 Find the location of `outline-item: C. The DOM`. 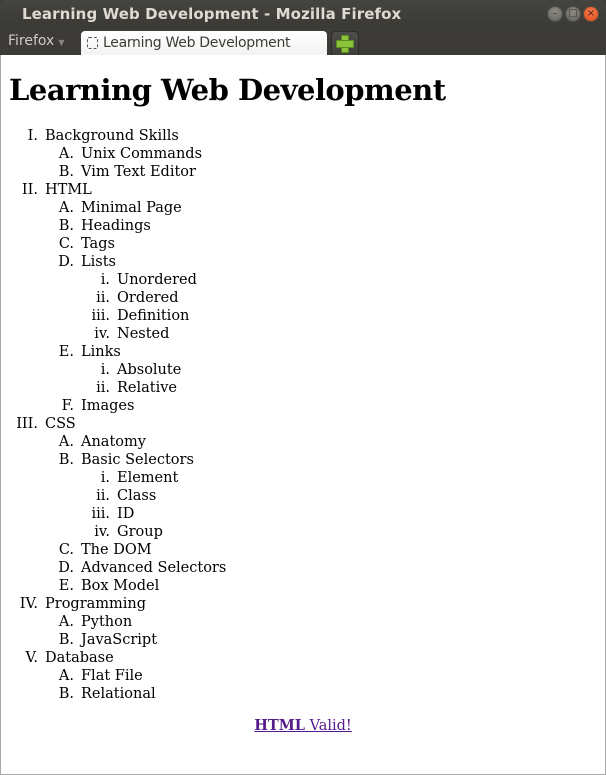

outline-item: C. The DOM is located at coordinates (303, 550).